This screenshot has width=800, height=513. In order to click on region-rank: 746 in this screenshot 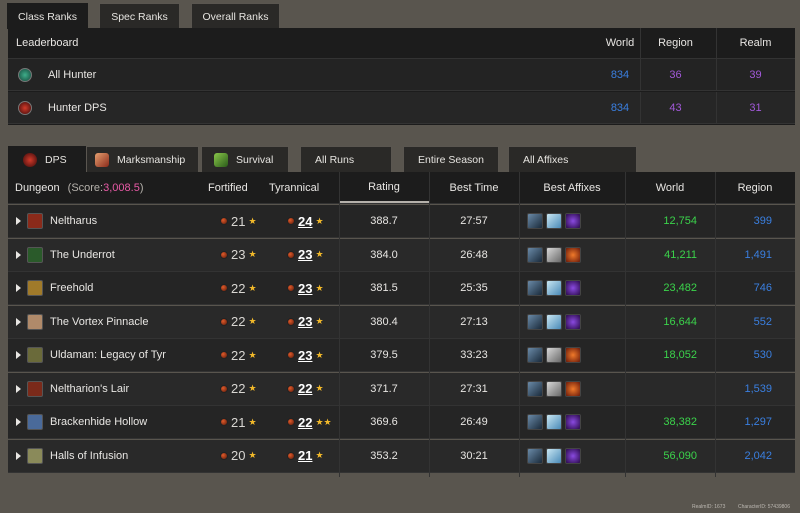, I will do `click(762, 288)`.